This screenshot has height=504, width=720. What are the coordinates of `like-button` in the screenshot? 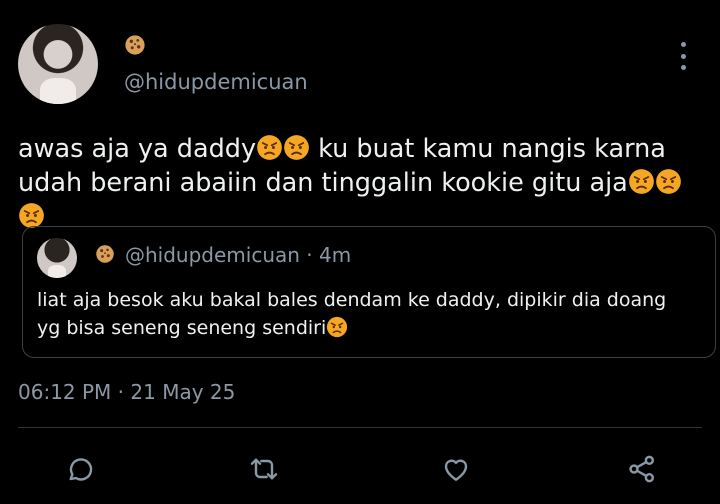 It's located at (456, 469).